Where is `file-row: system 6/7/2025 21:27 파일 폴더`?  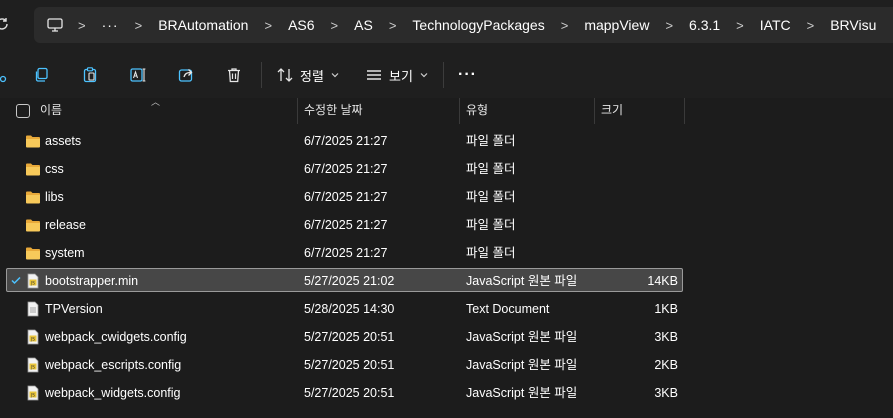
file-row: system 6/7/2025 21:27 파일 폴더 is located at coordinates (446, 253).